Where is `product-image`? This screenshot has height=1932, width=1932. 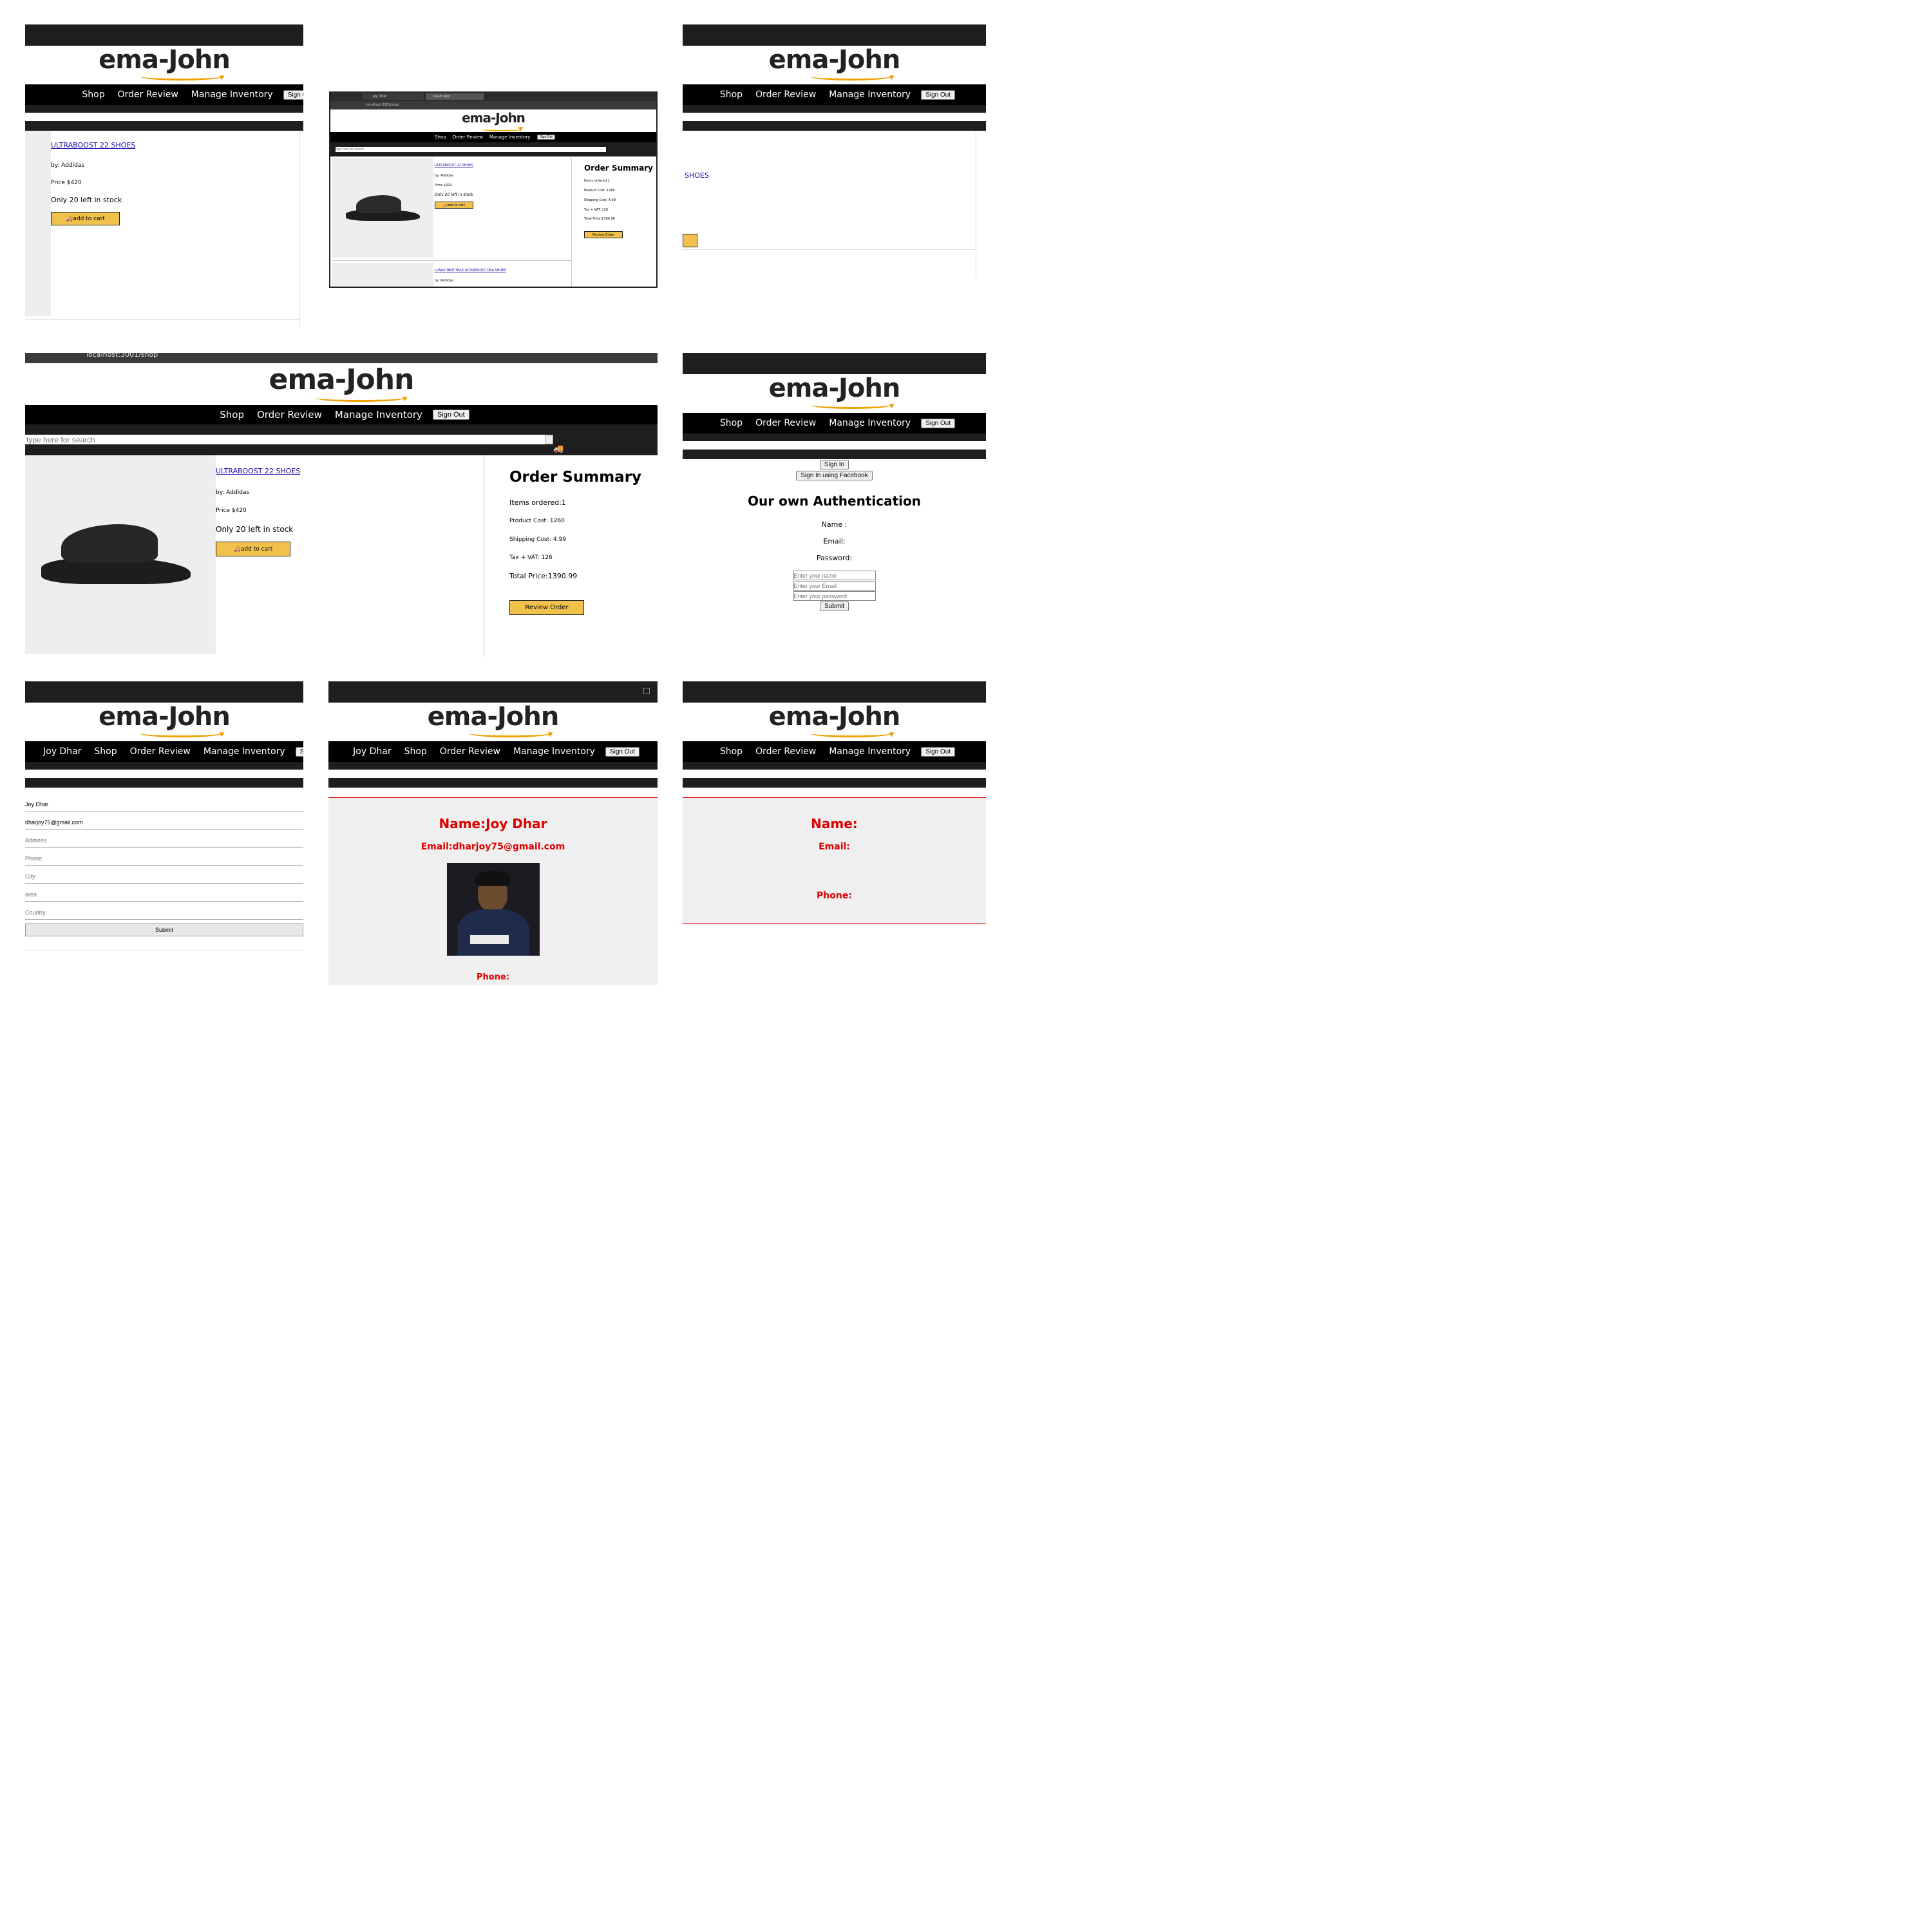
product-image is located at coordinates (382, 208).